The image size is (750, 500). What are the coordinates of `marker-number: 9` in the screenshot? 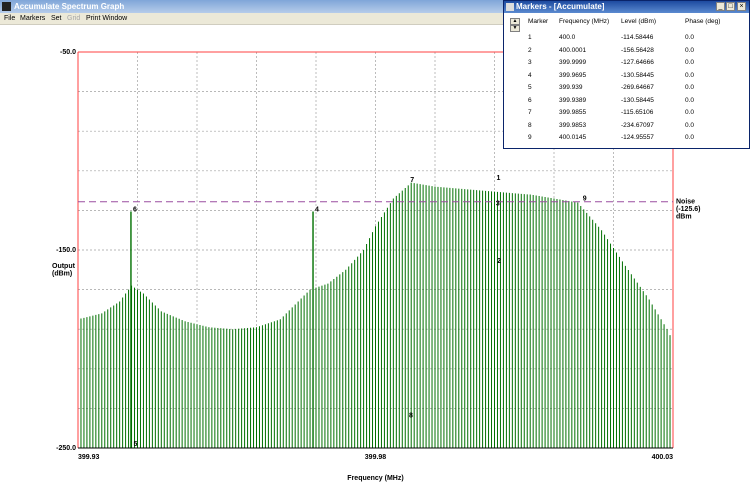 It's located at (530, 137).